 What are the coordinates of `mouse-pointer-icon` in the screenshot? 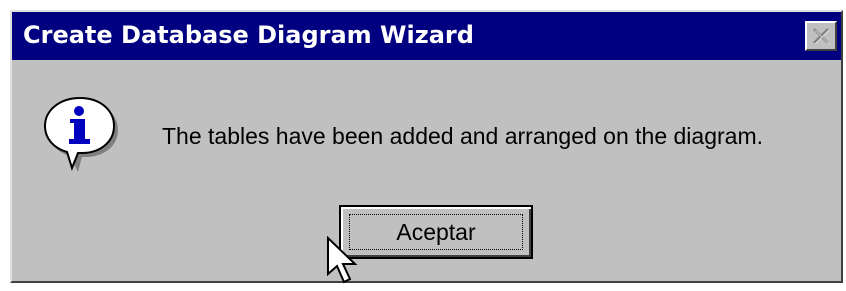 It's located at (343, 263).